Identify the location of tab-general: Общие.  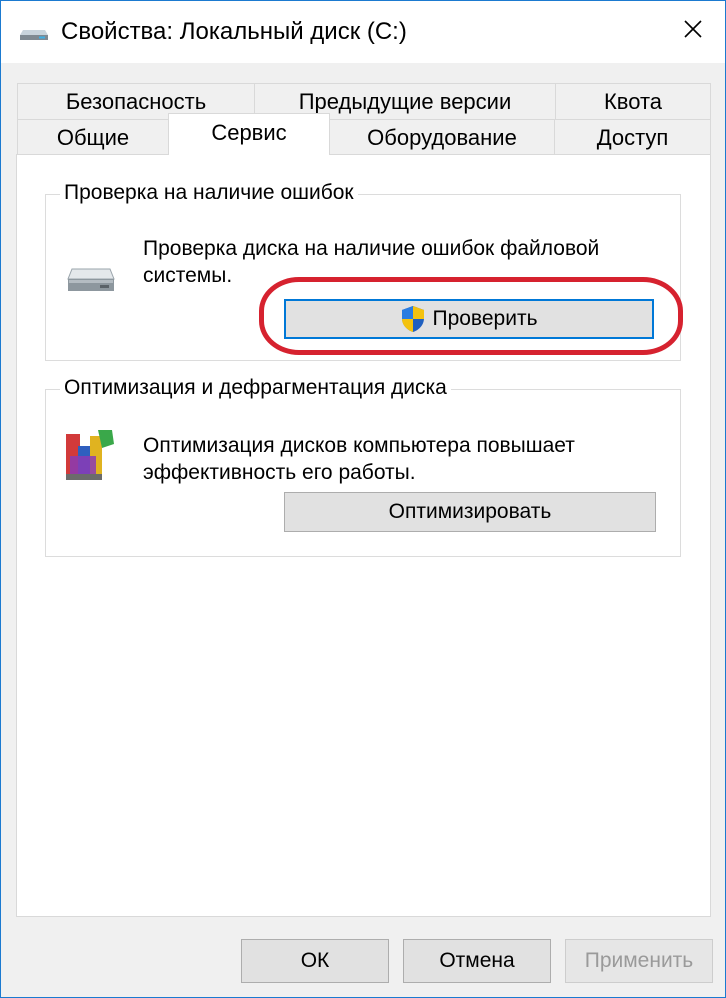
(93, 137).